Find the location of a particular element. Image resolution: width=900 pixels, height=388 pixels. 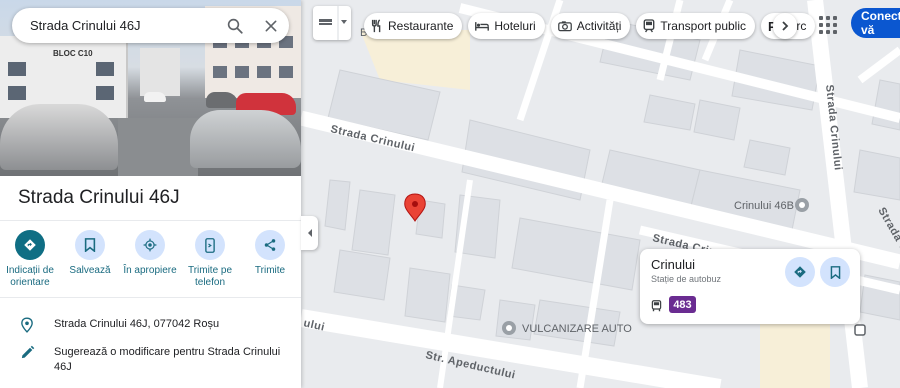

chip-activities: Activități is located at coordinates (590, 26).